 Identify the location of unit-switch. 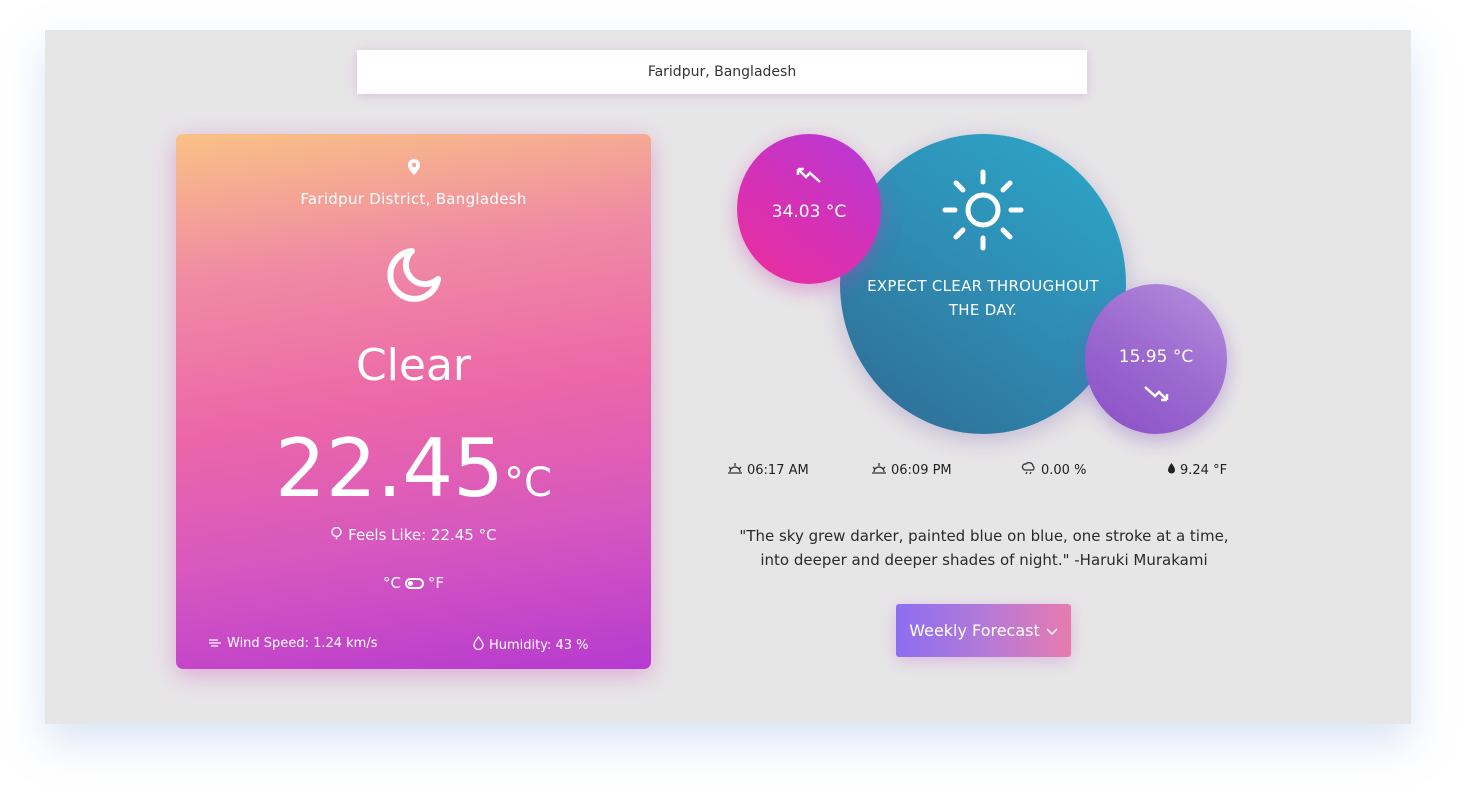
(414, 583).